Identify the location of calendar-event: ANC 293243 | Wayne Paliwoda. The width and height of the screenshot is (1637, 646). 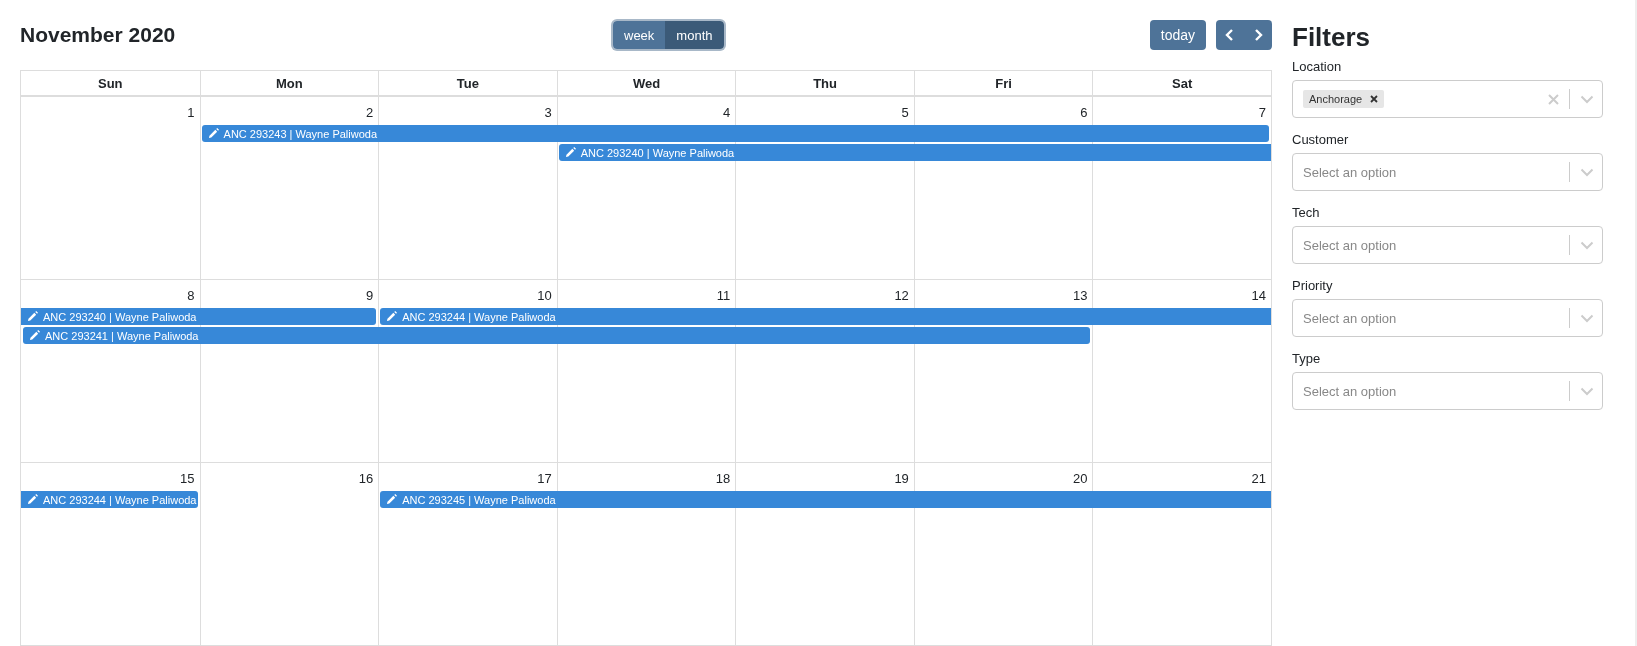
(735, 133).